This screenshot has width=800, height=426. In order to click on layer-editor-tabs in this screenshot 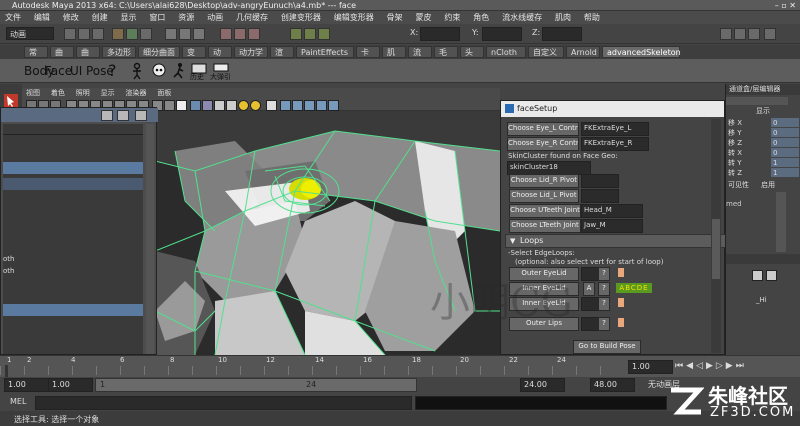, I will do `click(763, 259)`.